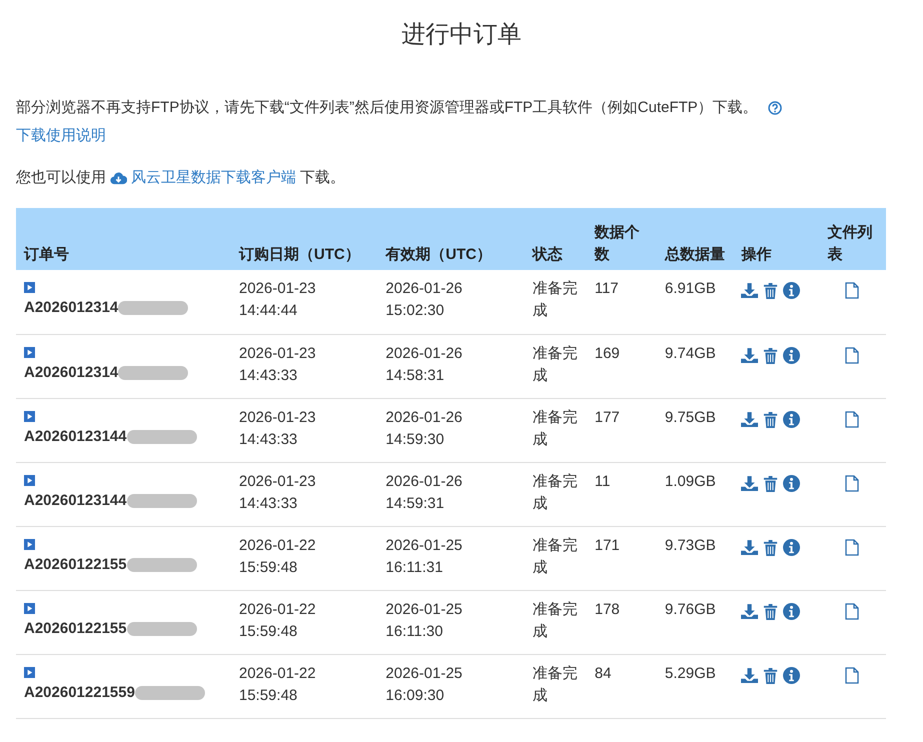 The height and width of the screenshot is (742, 923). I want to click on data-count: 84, so click(603, 673).